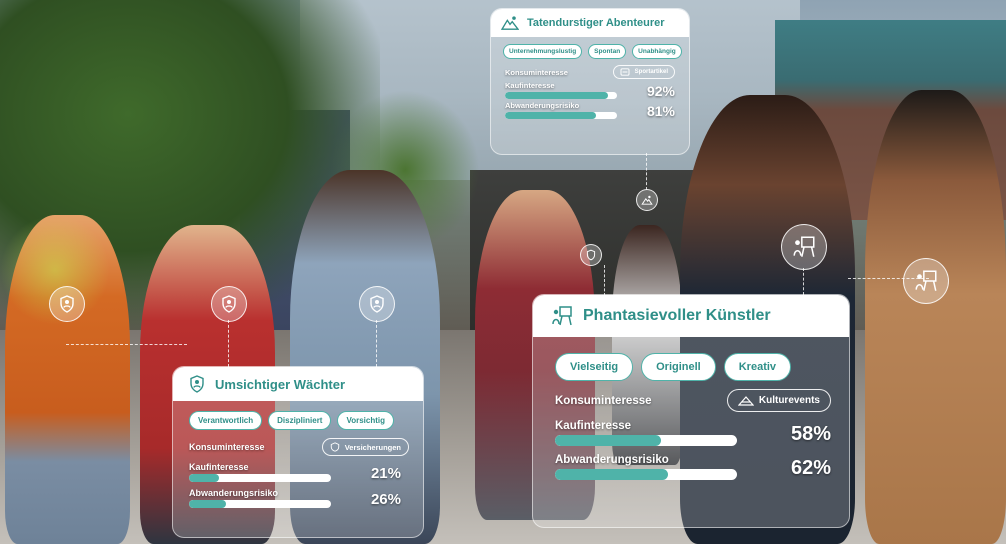 The height and width of the screenshot is (544, 1006). Describe the element at coordinates (372, 447) in the screenshot. I see `consumer-interest-value: Versicherungen` at that location.